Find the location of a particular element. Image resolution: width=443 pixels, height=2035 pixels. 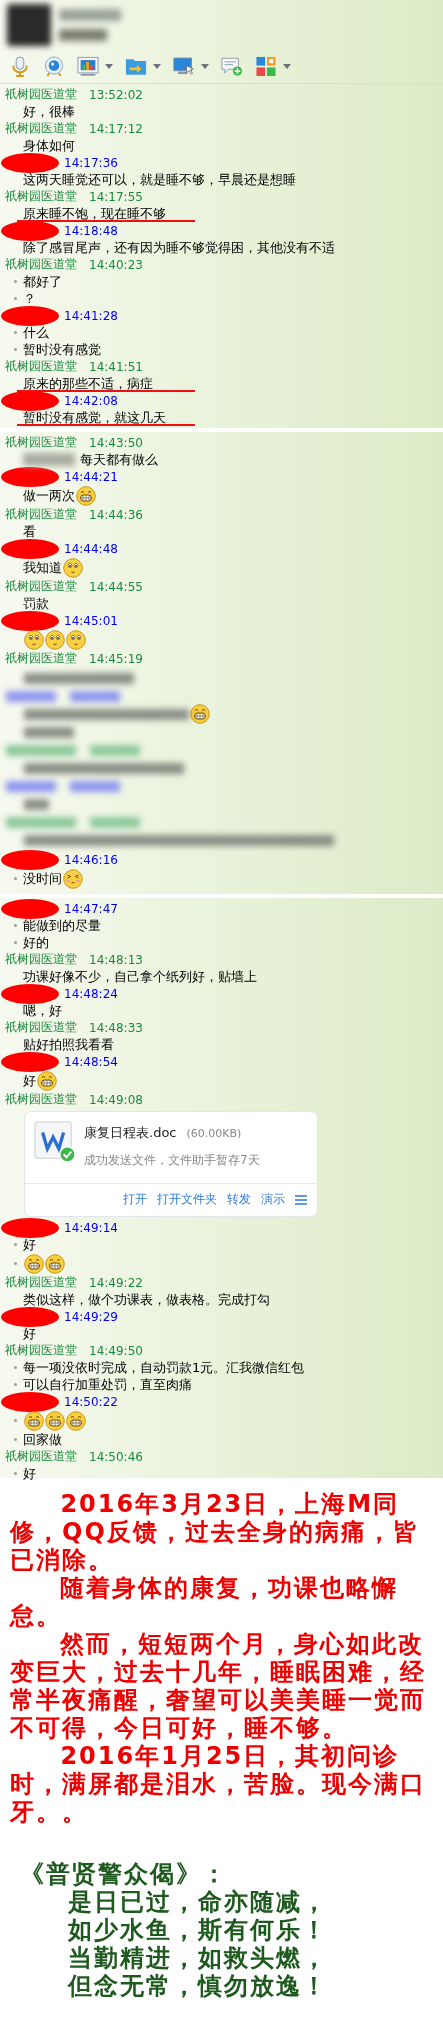

file-action-link: 转发 is located at coordinates (239, 1199).